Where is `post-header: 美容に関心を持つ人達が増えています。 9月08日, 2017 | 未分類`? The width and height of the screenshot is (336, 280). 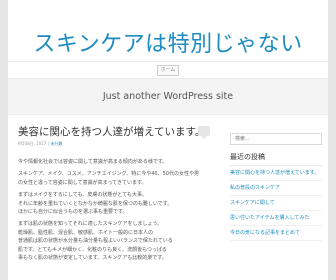 post-header: 美容に関心を持つ人達が増えています。 9月08日, 2017 | 未分類 is located at coordinates (116, 136).